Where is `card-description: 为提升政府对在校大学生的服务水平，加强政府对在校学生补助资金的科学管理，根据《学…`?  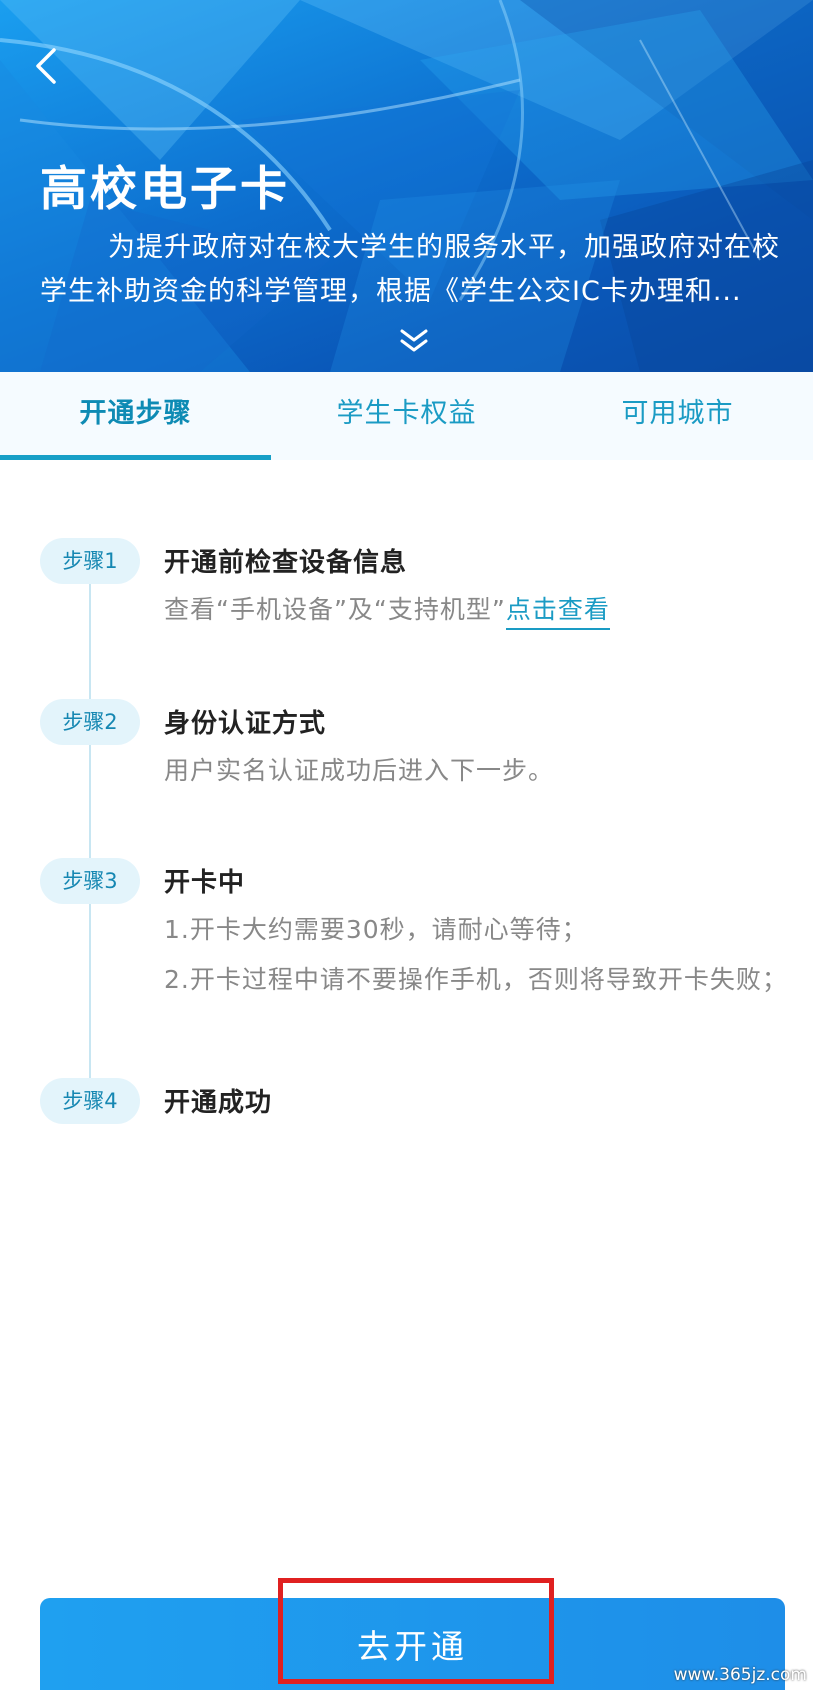
card-description: 为提升政府对在校大学生的服务水平，加强政府对在校学生补助资金的科学管理，根据《学… is located at coordinates (410, 269).